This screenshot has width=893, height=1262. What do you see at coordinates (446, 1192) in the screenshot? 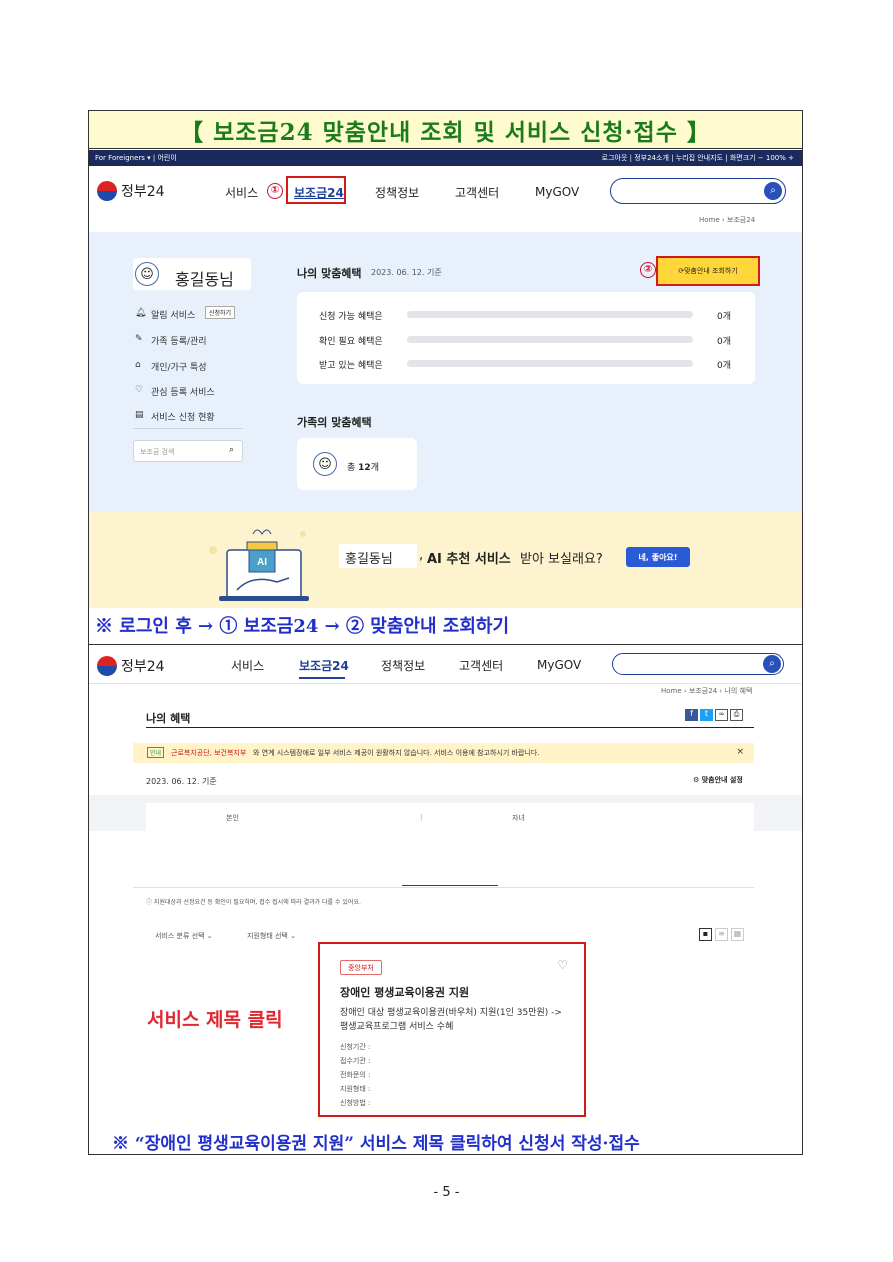
I see `page-number: - 5 -` at bounding box center [446, 1192].